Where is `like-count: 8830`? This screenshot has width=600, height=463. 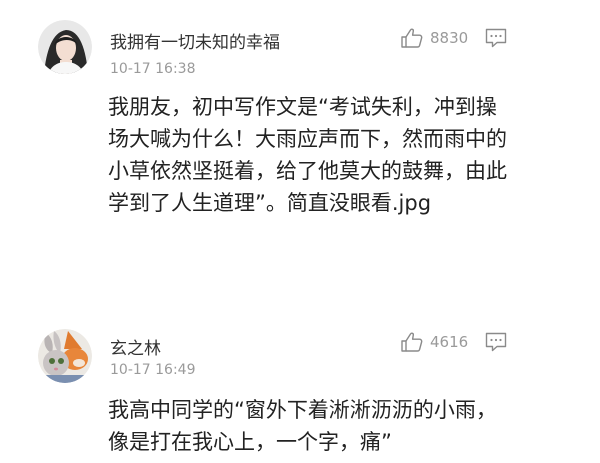 like-count: 8830 is located at coordinates (449, 38).